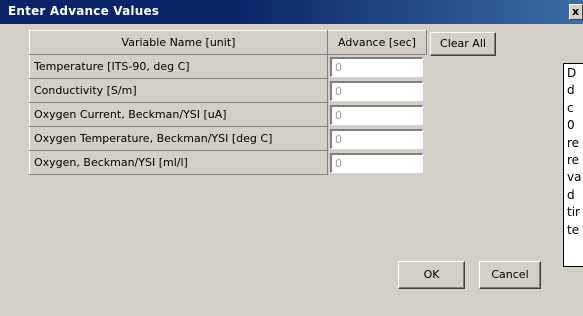 This screenshot has height=316, width=583. What do you see at coordinates (573, 212) in the screenshot?
I see `tooltip-line: tir` at bounding box center [573, 212].